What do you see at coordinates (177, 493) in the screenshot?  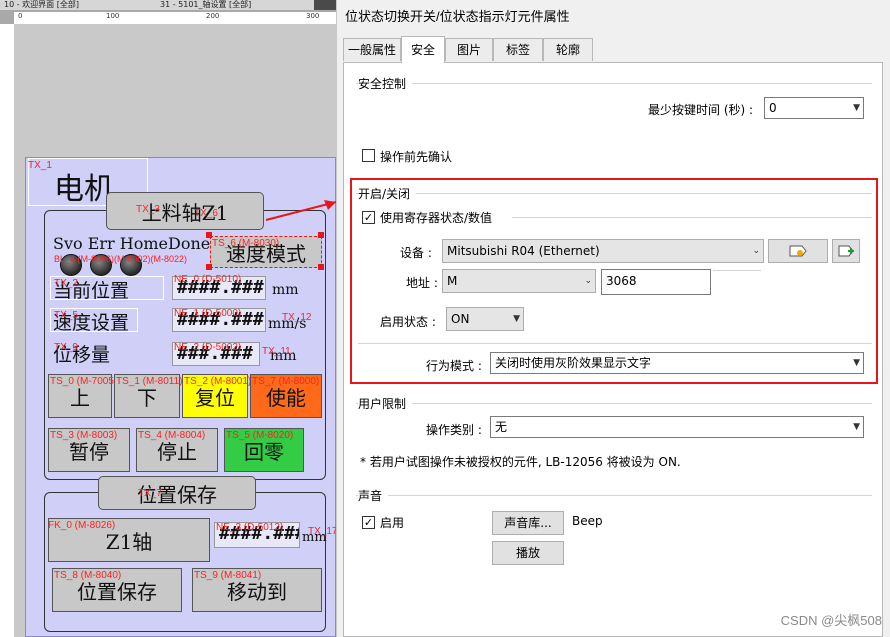 I see `position-save-title: 位置保存` at bounding box center [177, 493].